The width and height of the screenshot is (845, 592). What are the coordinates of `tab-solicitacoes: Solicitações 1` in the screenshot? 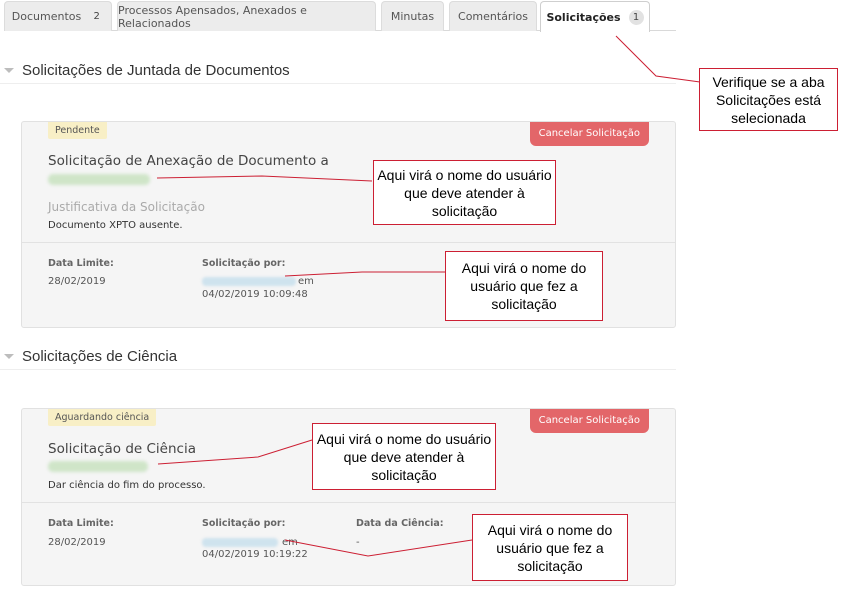 It's located at (595, 16).